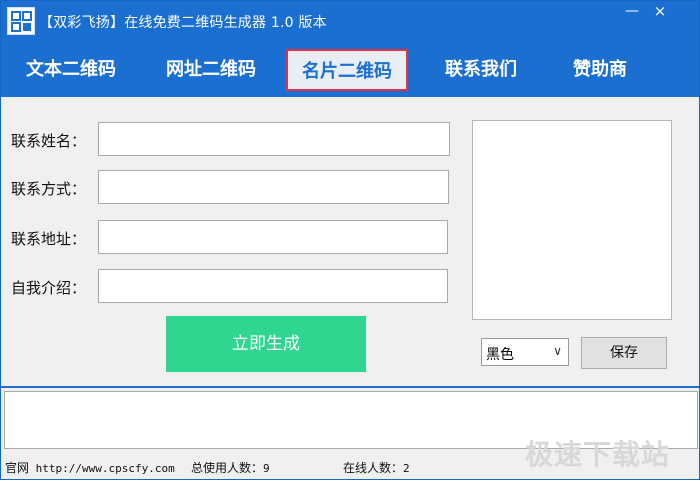  Describe the element at coordinates (274, 139) in the screenshot. I see `name-field` at that location.